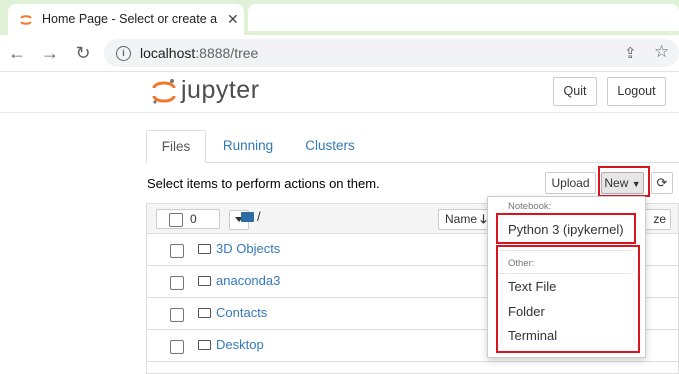  Describe the element at coordinates (461, 219) in the screenshot. I see `sort-name-label: Name` at that location.